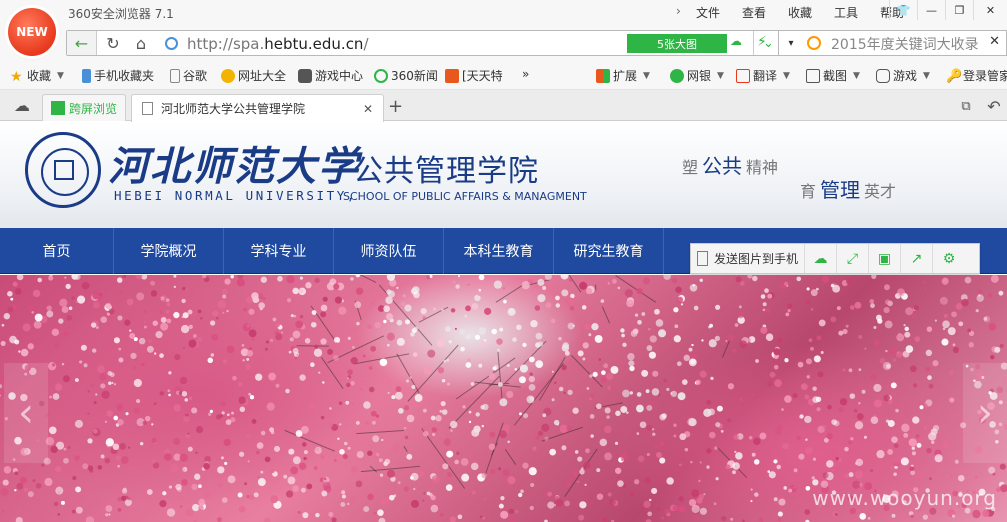 This screenshot has width=1007, height=522. Describe the element at coordinates (253, 75) in the screenshot. I see `bookmark-site-directory: 网址大全` at that location.